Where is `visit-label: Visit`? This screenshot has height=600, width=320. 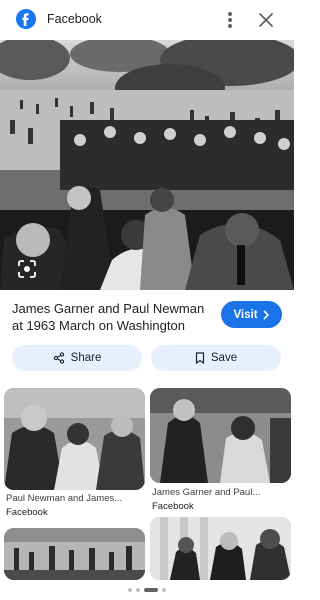
visit-label: Visit is located at coordinates (245, 314).